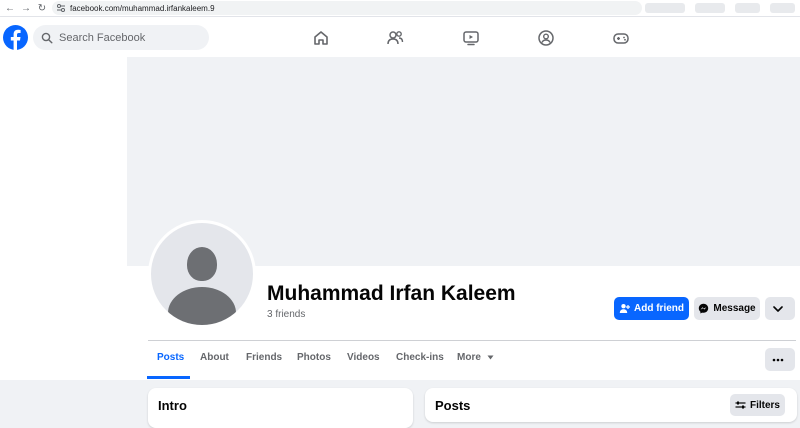 The image size is (800, 428). Describe the element at coordinates (469, 357) in the screenshot. I see `tab-more-label: More` at that location.